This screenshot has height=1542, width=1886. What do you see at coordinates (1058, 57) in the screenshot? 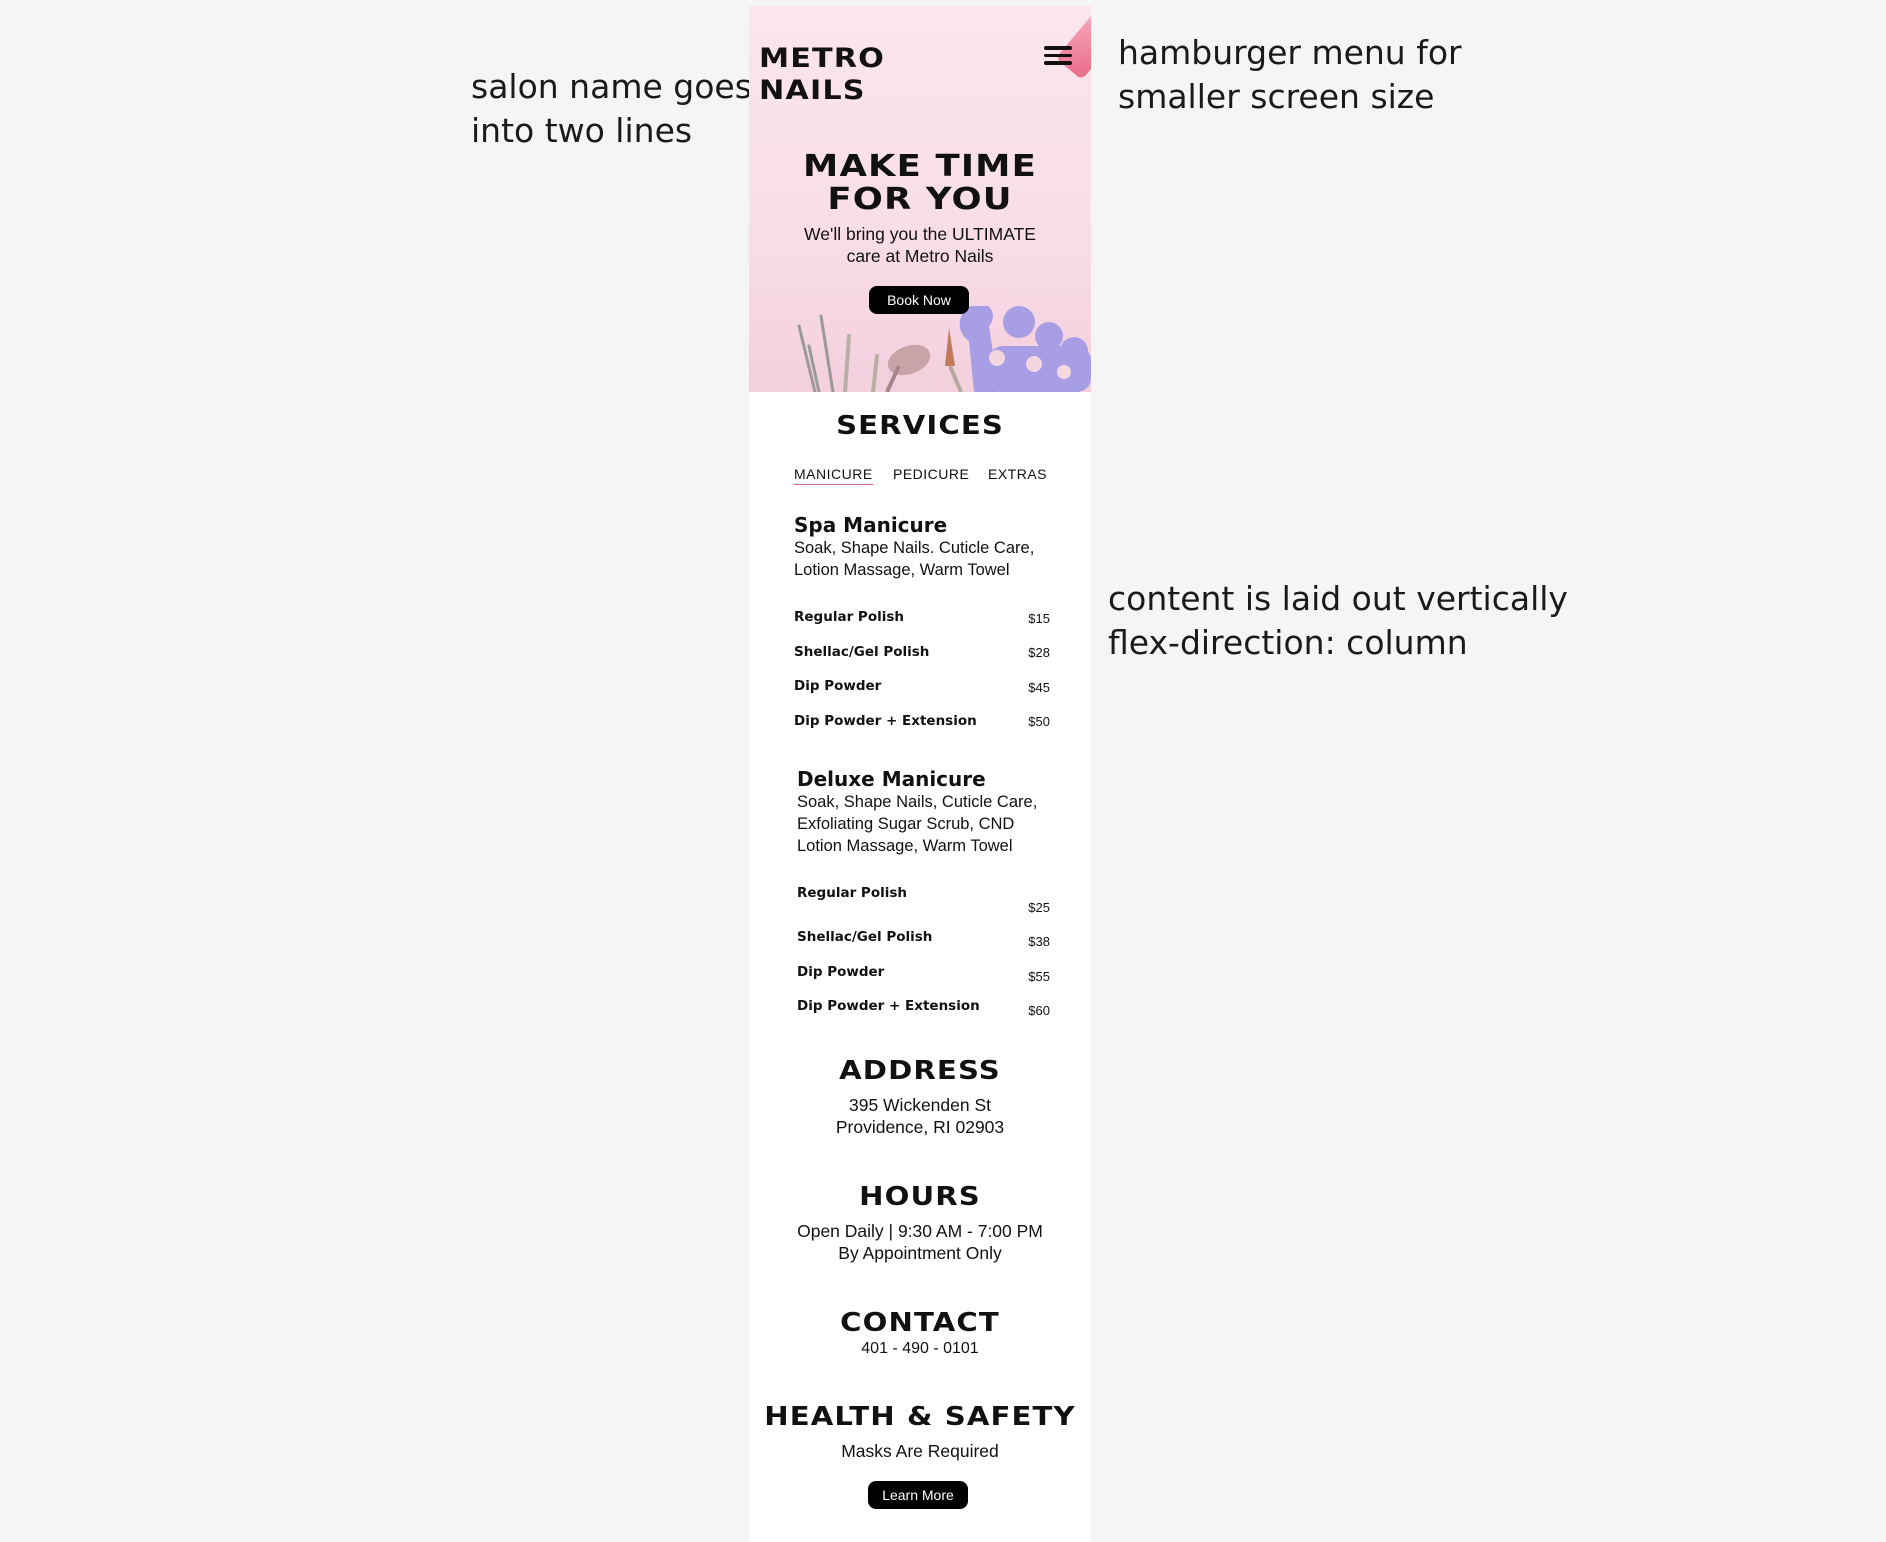
I see `hamburger-icon` at bounding box center [1058, 57].